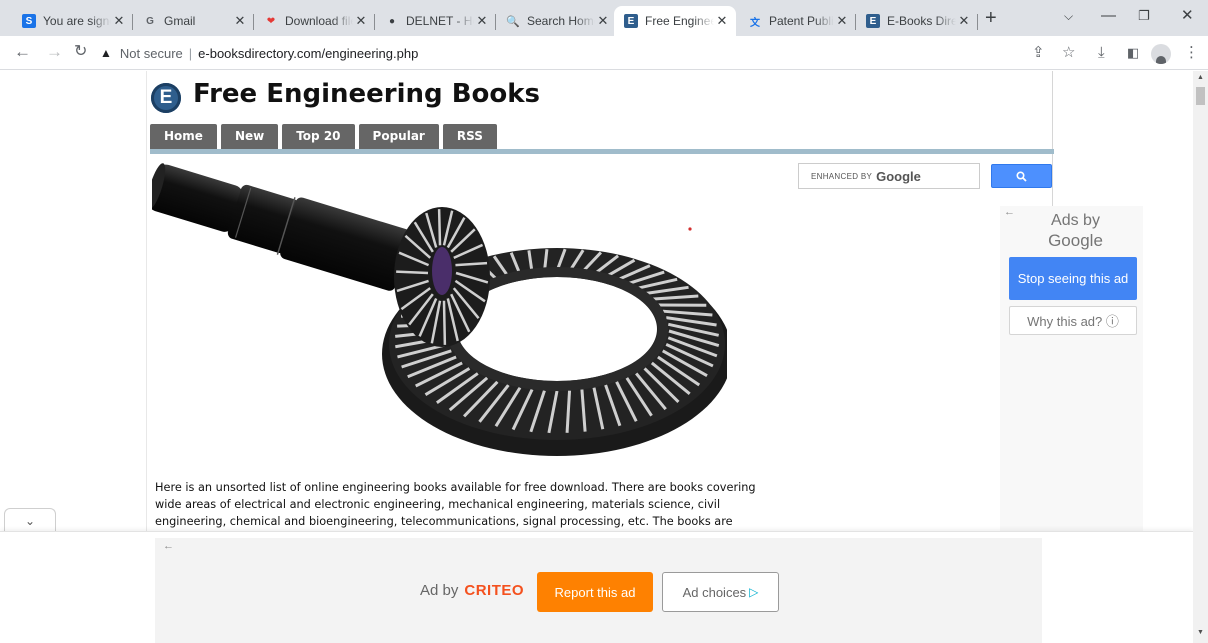 Image resolution: width=1208 pixels, height=643 pixels. I want to click on s-icon: S, so click(29, 21).